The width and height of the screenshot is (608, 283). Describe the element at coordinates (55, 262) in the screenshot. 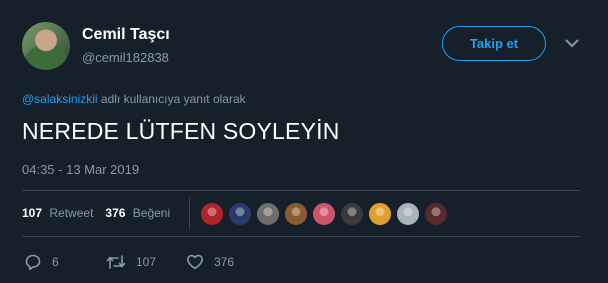

I see `reply-count: 6` at that location.